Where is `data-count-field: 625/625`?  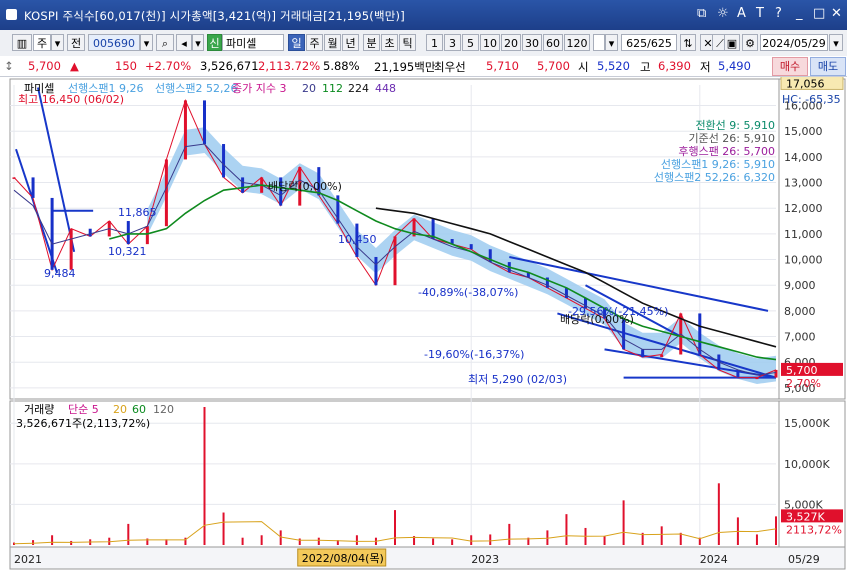
data-count-field: 625/625 is located at coordinates (649, 42).